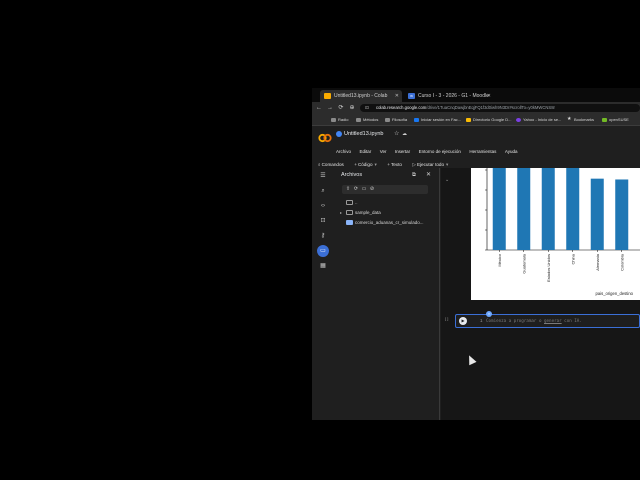  What do you see at coordinates (330, 108) in the screenshot?
I see `forward-icon: →` at bounding box center [330, 108].